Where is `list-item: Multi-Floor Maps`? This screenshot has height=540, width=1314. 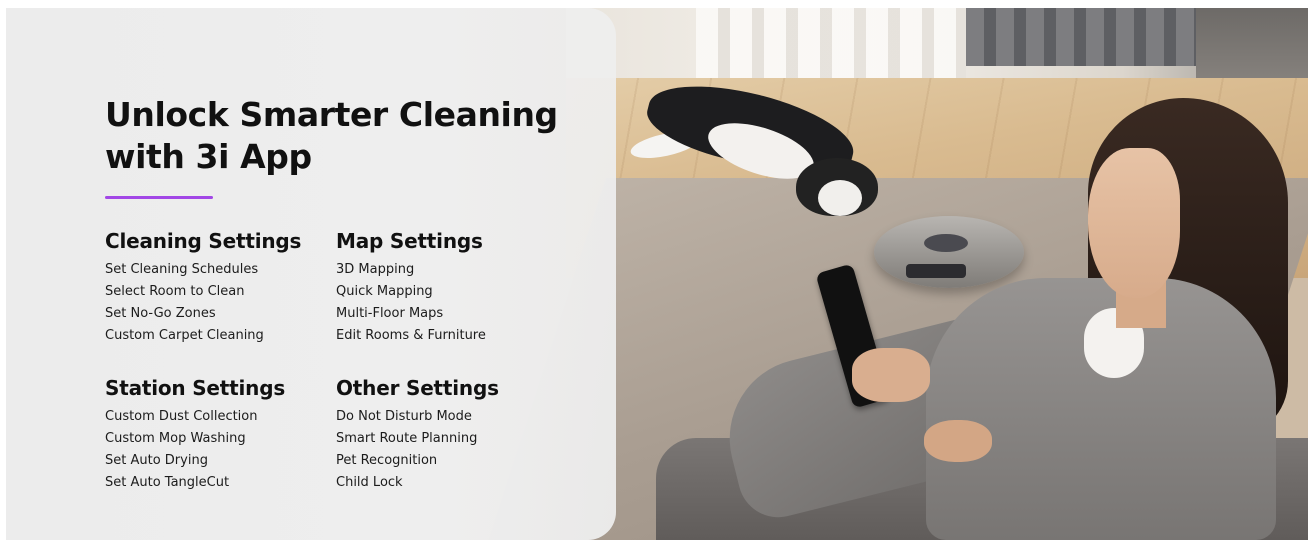 list-item: Multi-Floor Maps is located at coordinates (390, 313).